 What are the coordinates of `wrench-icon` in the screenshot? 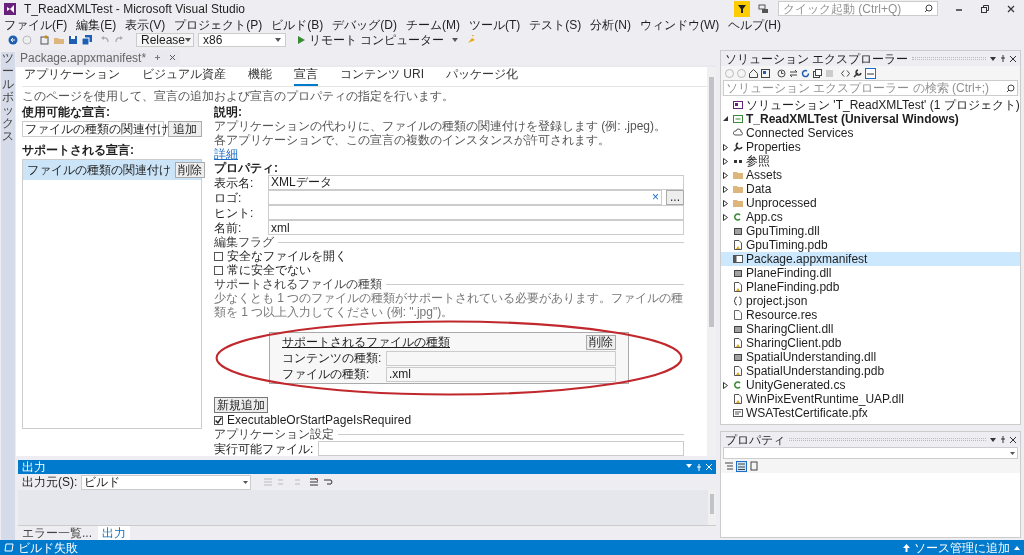 It's located at (857, 73).